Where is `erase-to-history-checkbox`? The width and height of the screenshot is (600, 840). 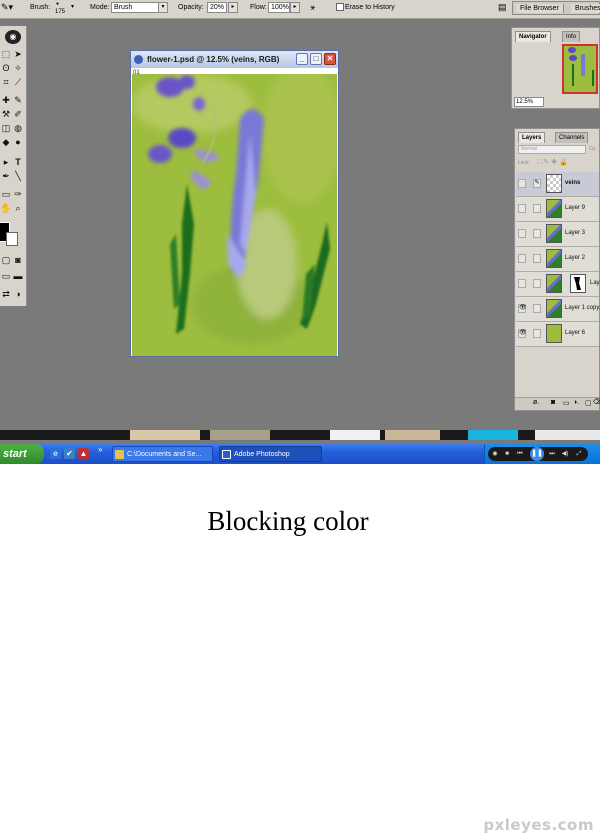
erase-to-history-checkbox is located at coordinates (340, 7).